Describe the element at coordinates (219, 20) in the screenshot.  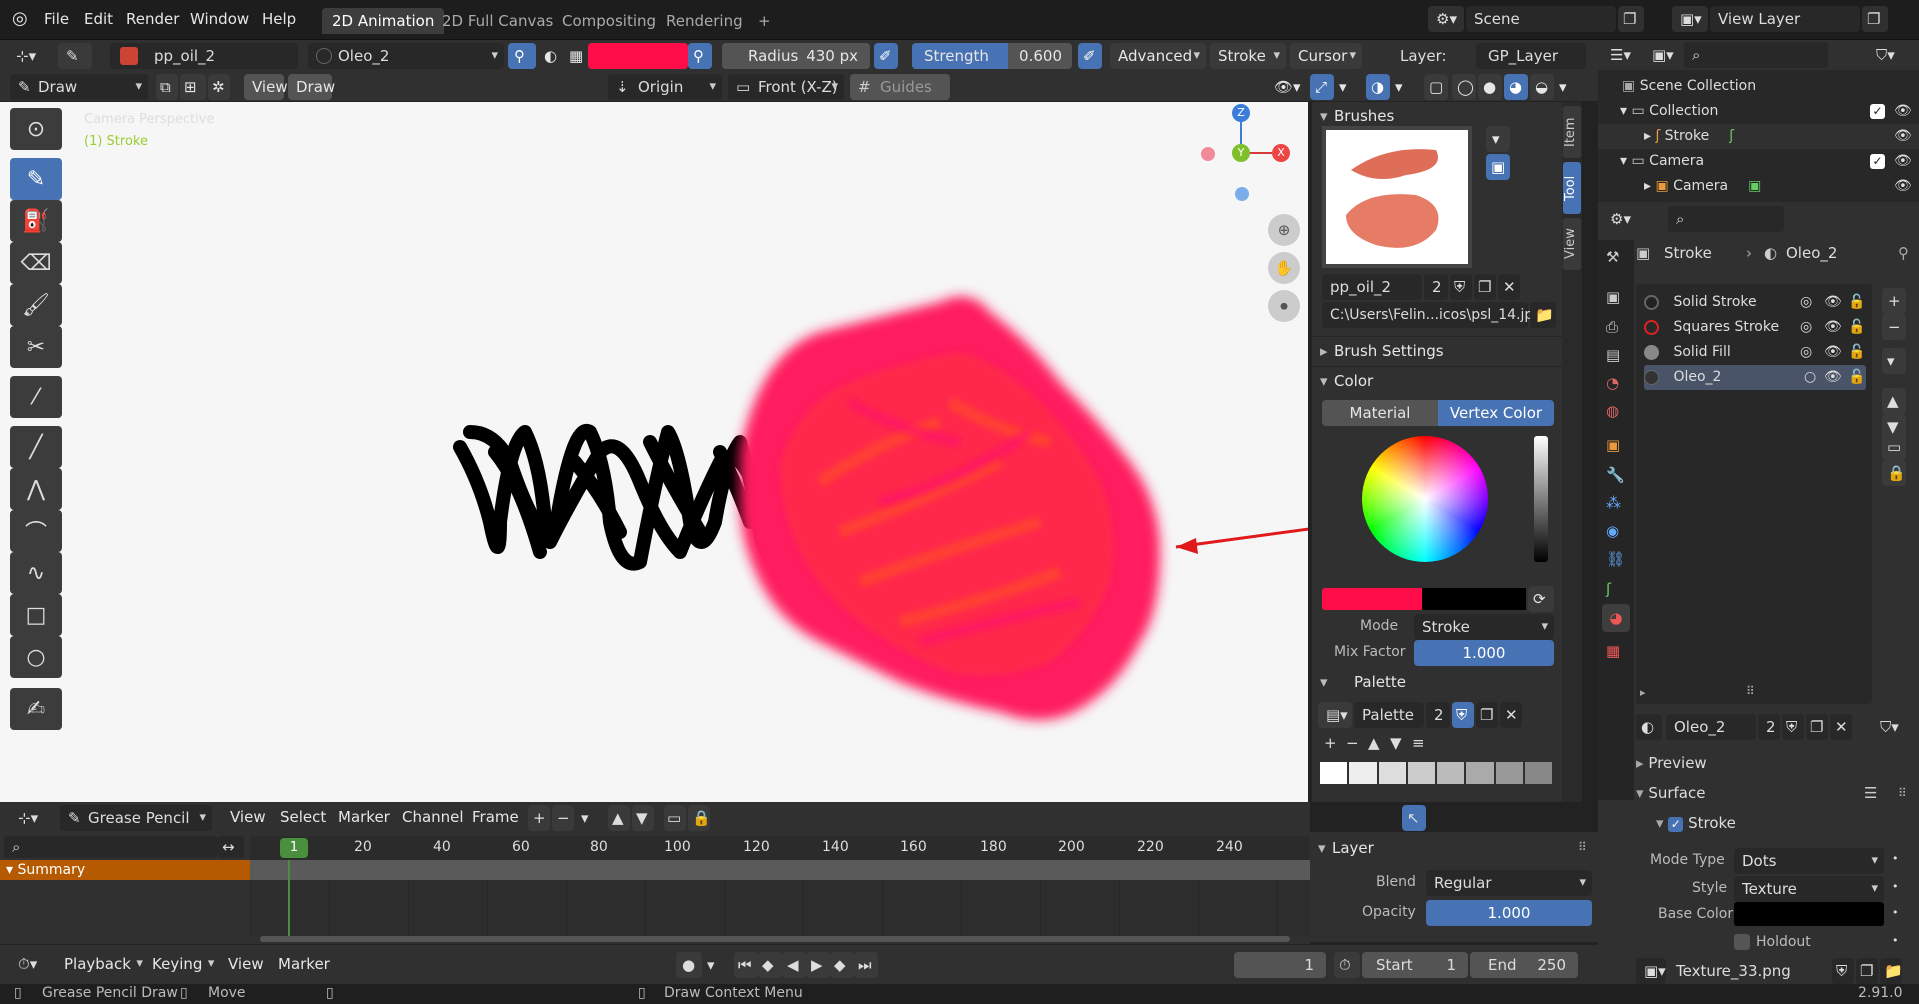
I see `menu-window: Window` at that location.